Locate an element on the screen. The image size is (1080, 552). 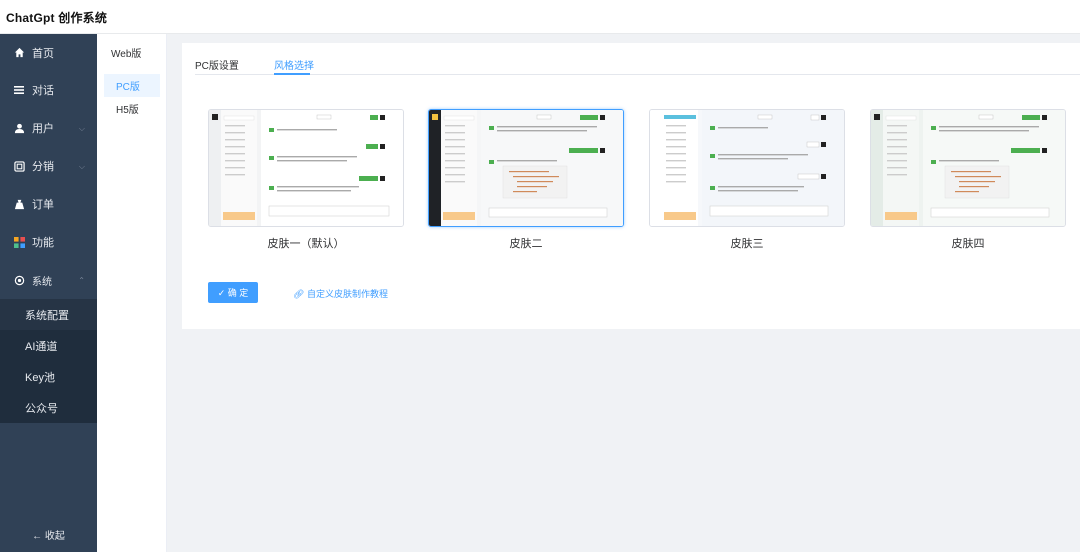
grid-icon is located at coordinates (19, 242).